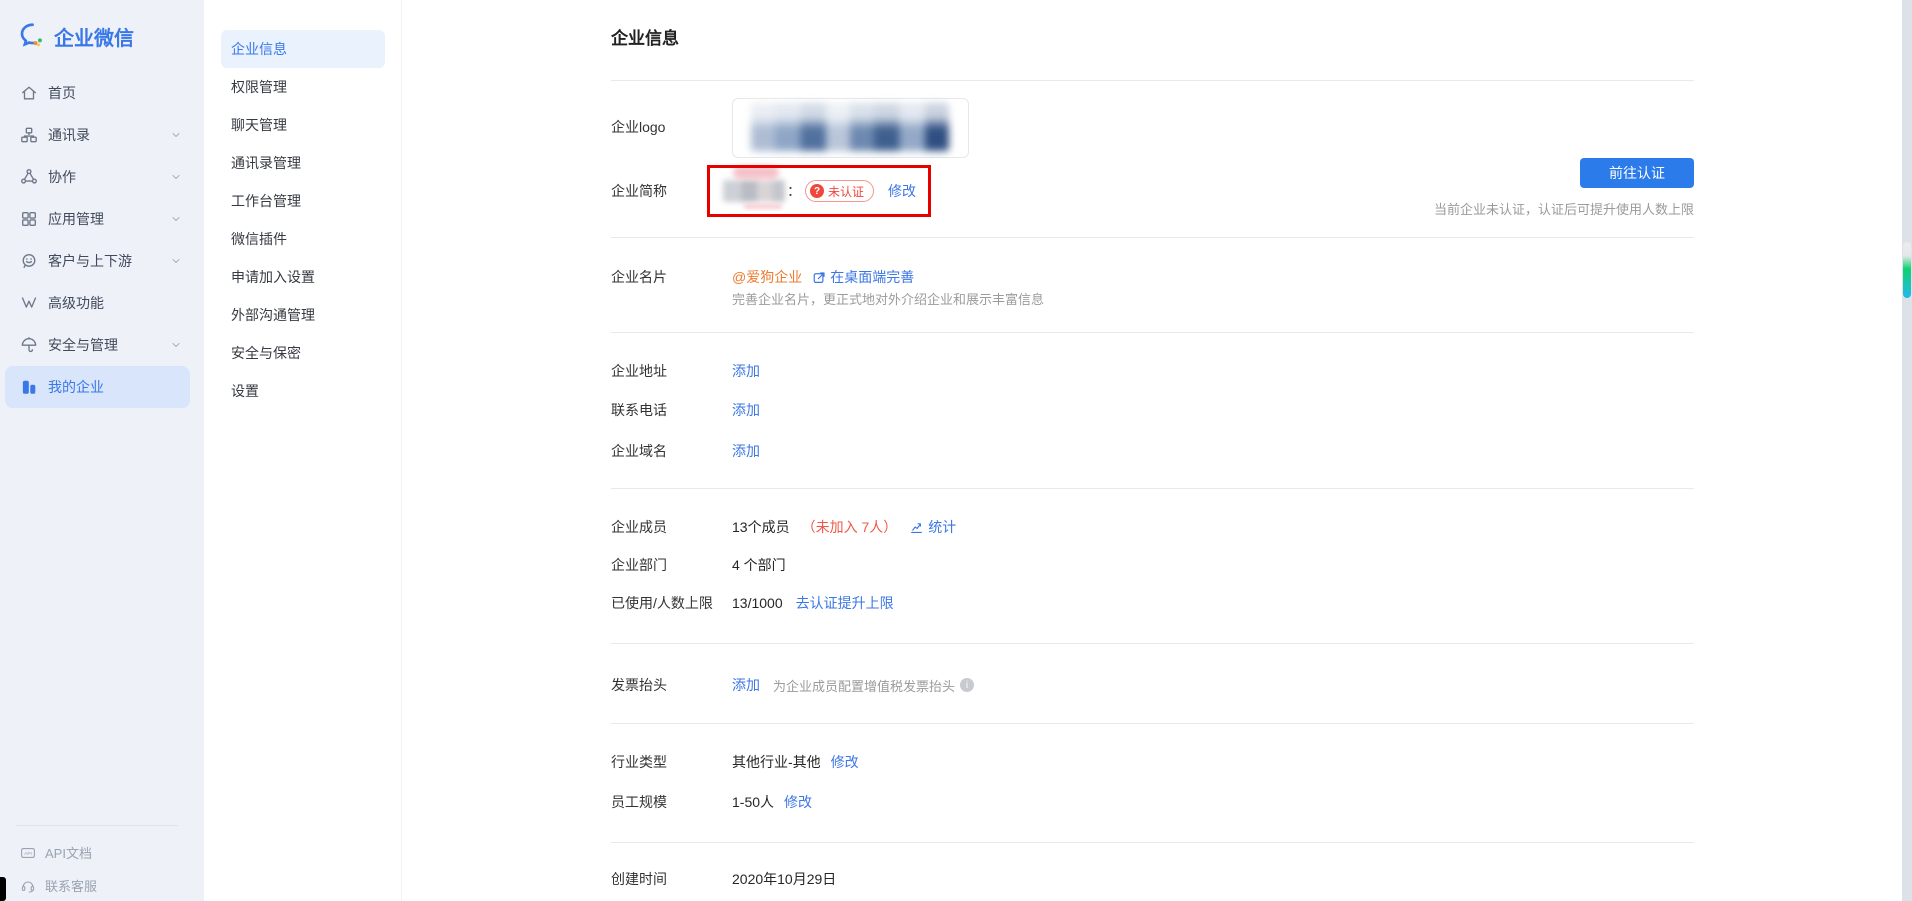 The image size is (1912, 901). What do you see at coordinates (303, 163) in the screenshot?
I see `submenu-item-contacts-management: 通讯录管理` at bounding box center [303, 163].